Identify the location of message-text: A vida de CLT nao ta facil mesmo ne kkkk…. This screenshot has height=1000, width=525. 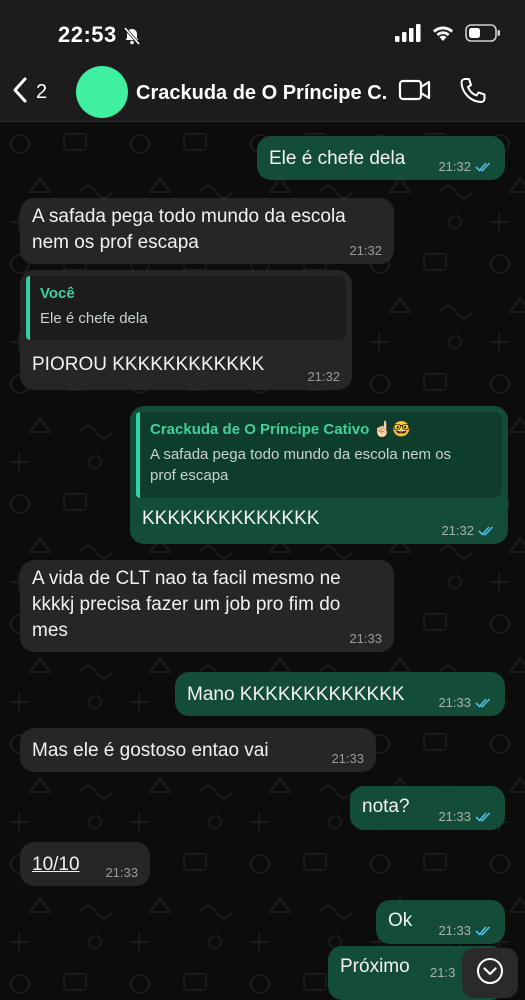
(186, 604).